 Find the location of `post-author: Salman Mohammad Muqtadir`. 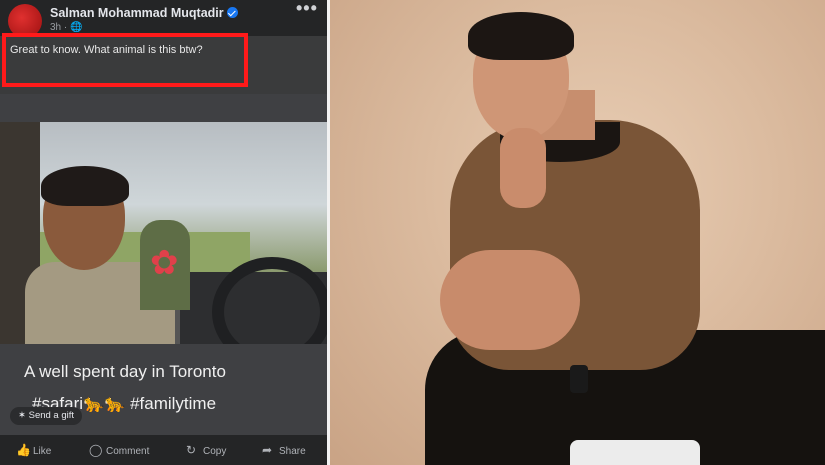

post-author: Salman Mohammad Muqtadir is located at coordinates (144, 13).